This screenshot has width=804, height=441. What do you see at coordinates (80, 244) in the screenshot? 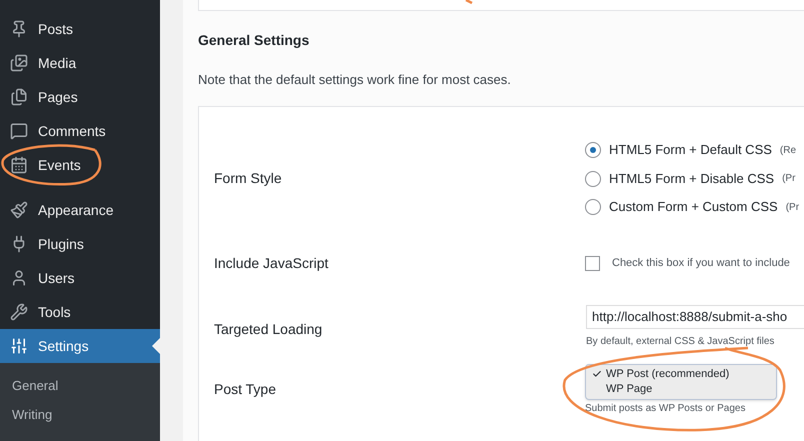
I see `sidebar-item: Plugins` at bounding box center [80, 244].